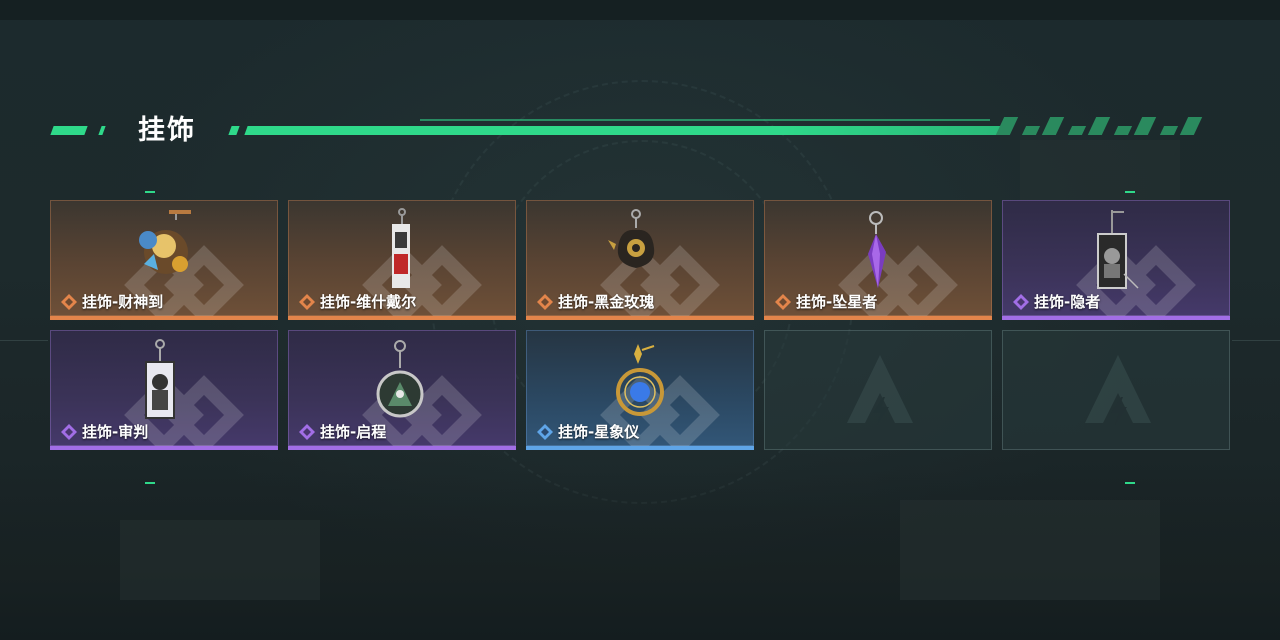 The height and width of the screenshot is (640, 1280). I want to click on charm-name: 挂饰-审判, so click(115, 432).